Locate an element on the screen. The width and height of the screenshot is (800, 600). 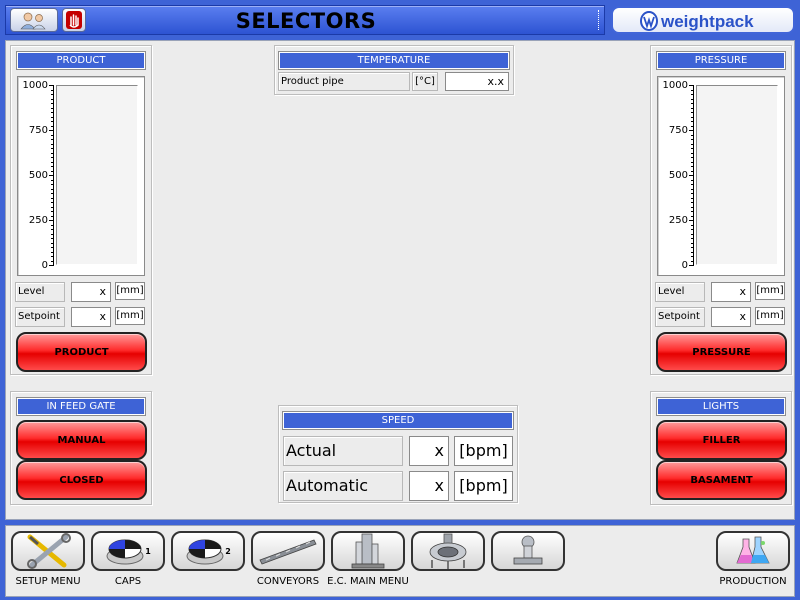
production-button is located at coordinates (753, 551).